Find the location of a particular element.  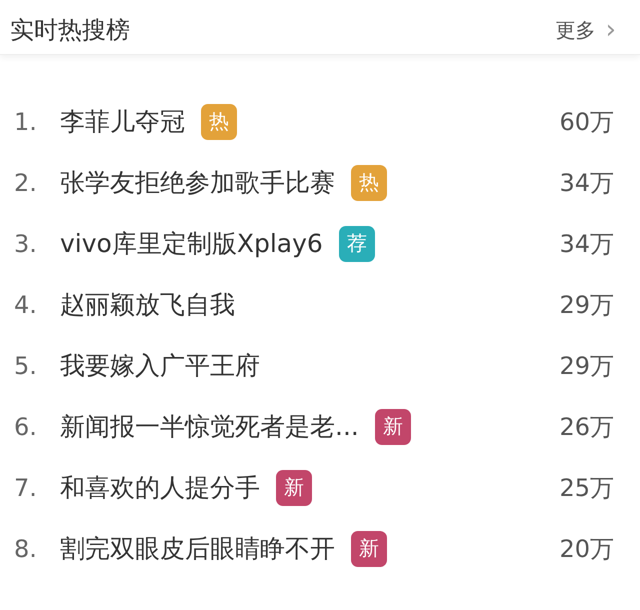

rank-number: 6. is located at coordinates (26, 426).